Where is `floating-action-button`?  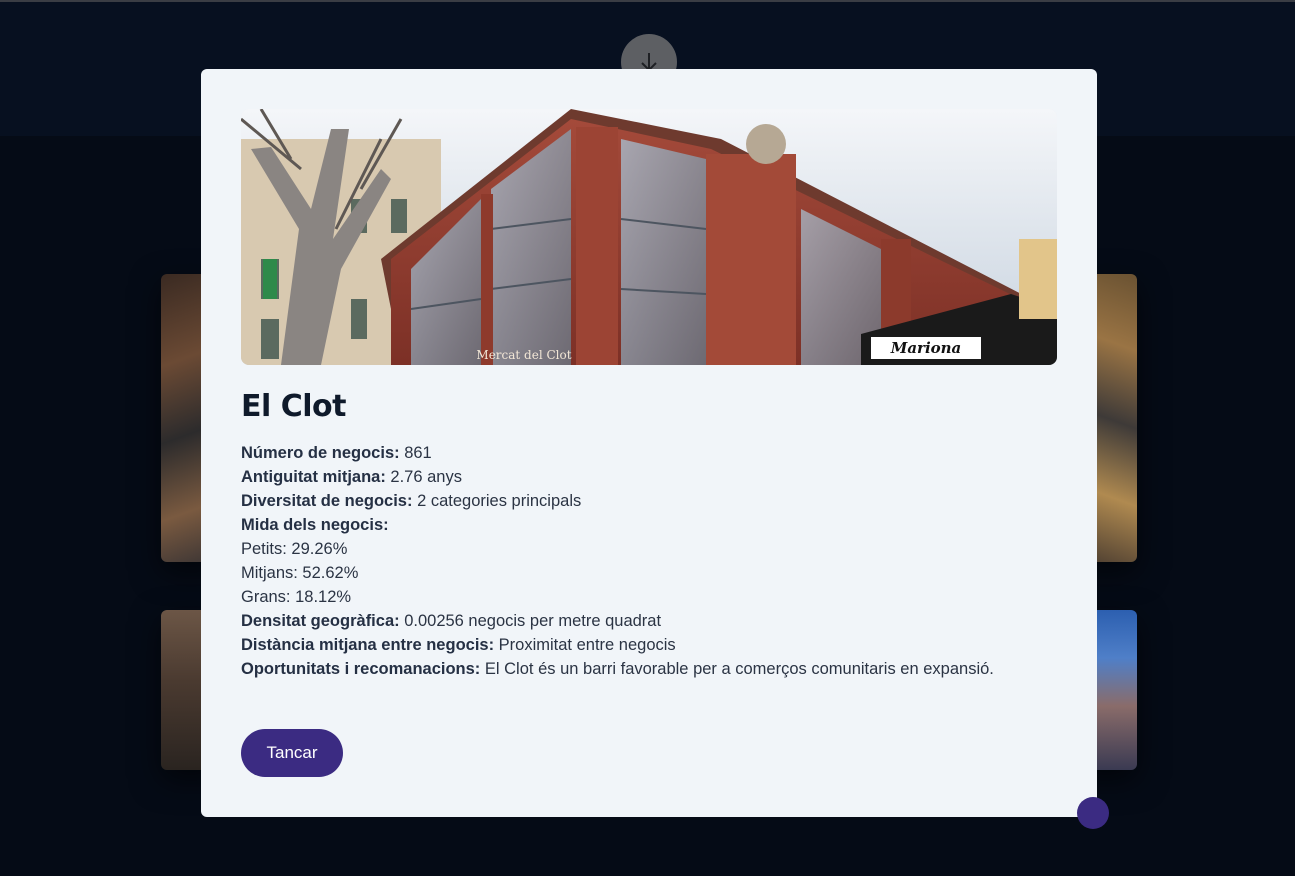 floating-action-button is located at coordinates (1093, 813).